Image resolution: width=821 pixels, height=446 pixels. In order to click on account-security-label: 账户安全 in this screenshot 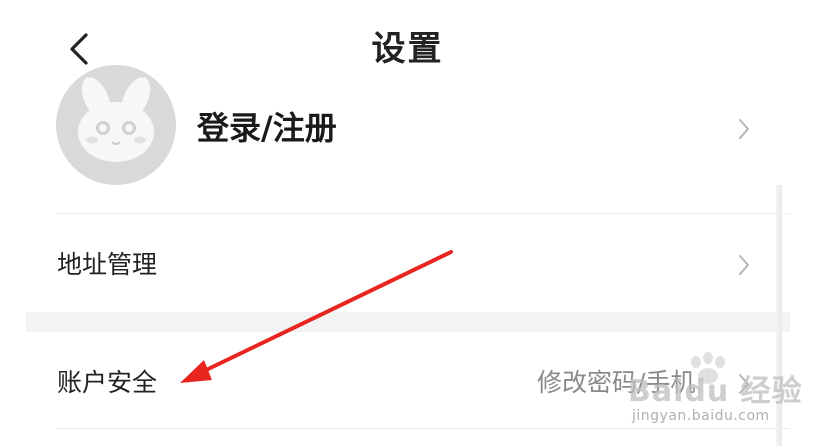, I will do `click(107, 382)`.